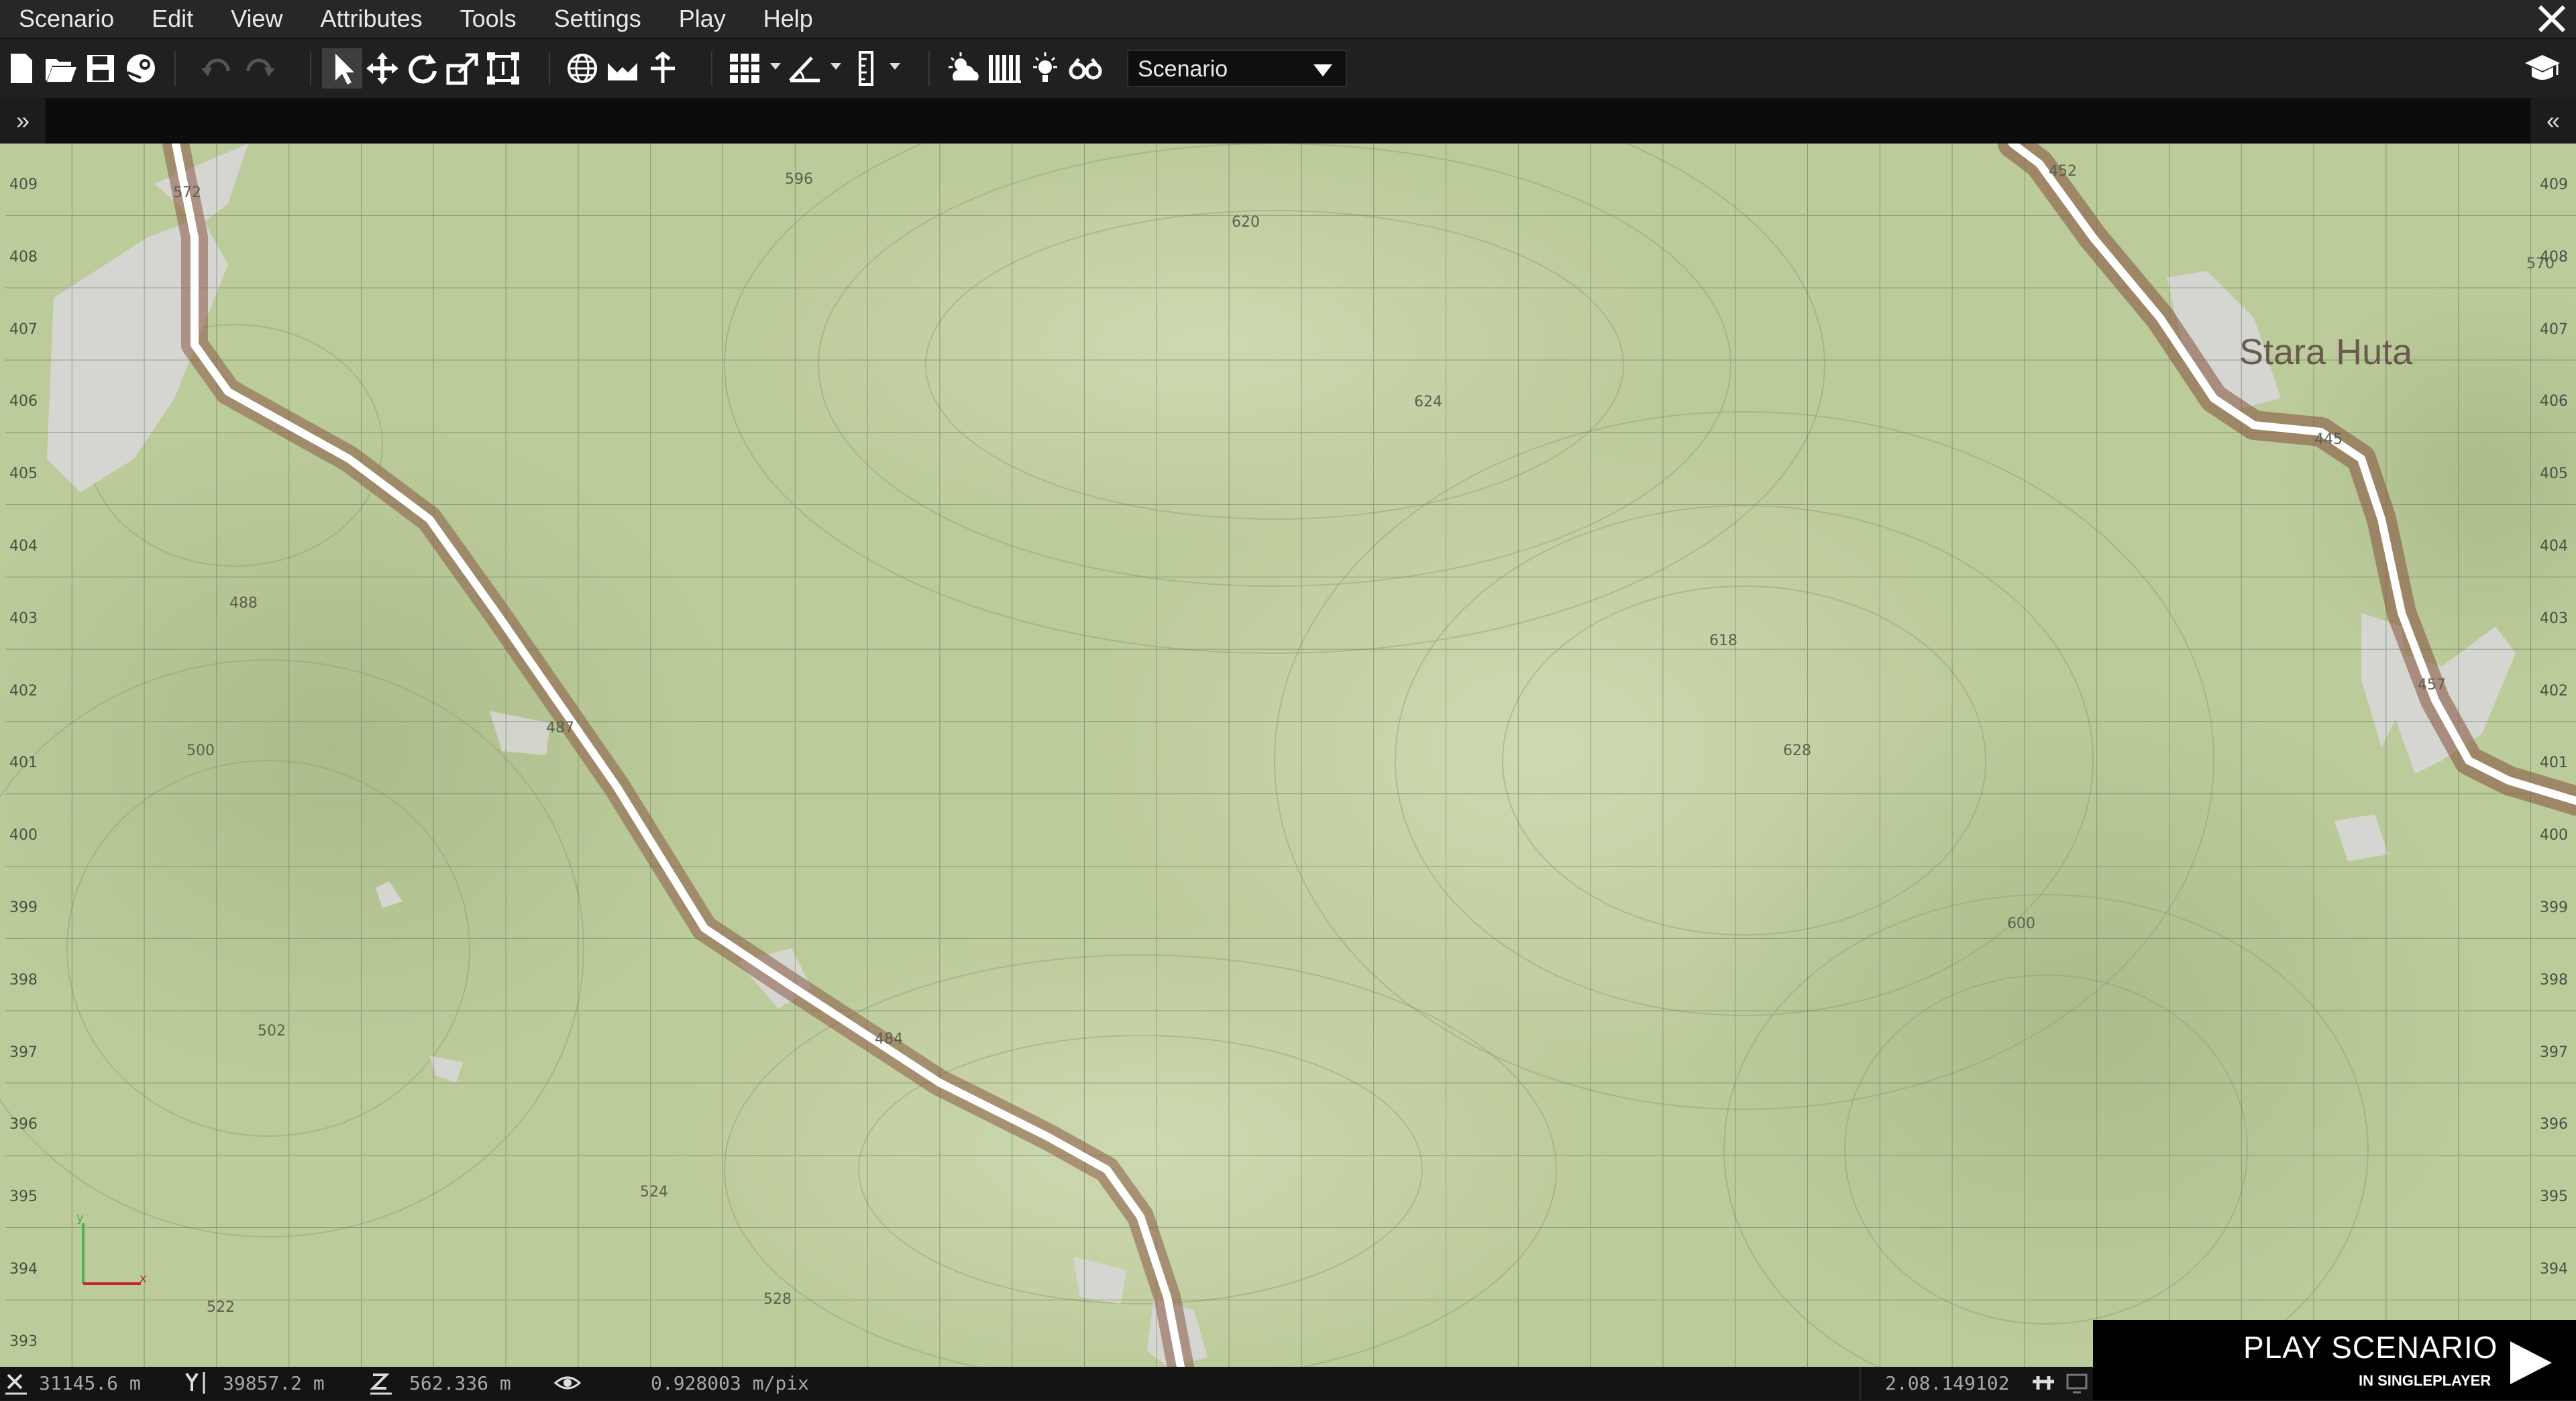 The height and width of the screenshot is (1401, 2576). I want to click on svg-text: 570, so click(2540, 264).